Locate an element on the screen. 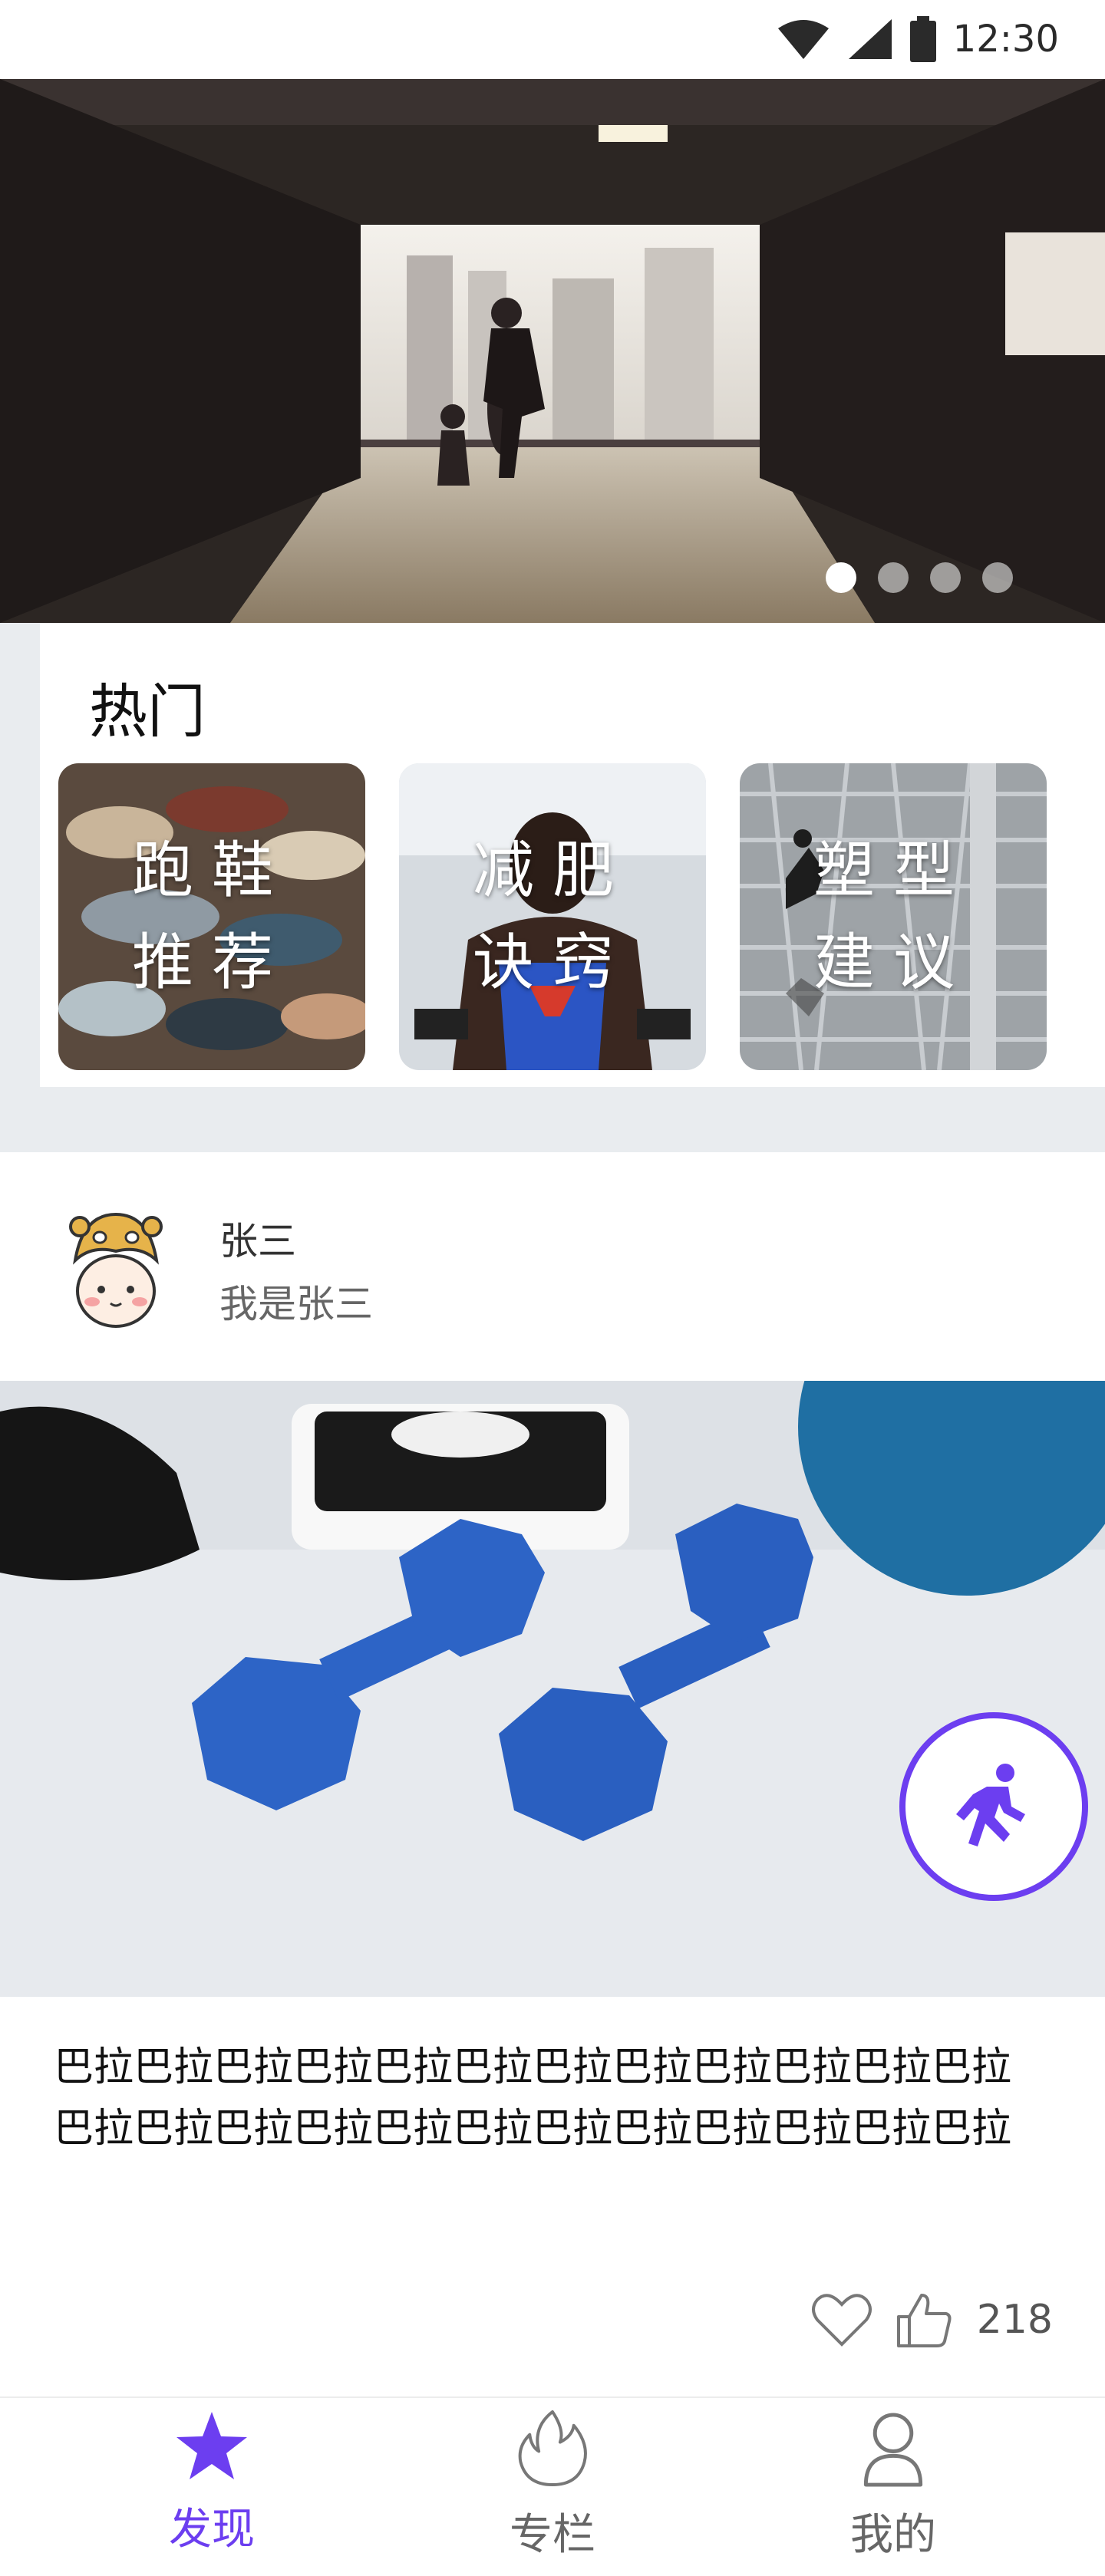 The height and width of the screenshot is (2576, 1105). hot-tile-weight-loss: 减肥 诀窍 is located at coordinates (552, 916).